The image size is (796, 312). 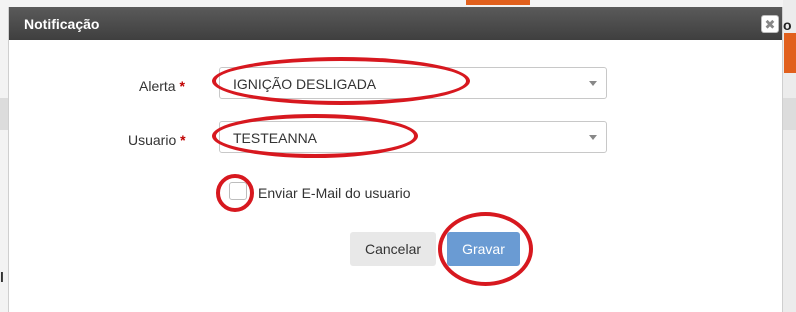 I want to click on alert-required-mark: *, so click(x=182, y=86).